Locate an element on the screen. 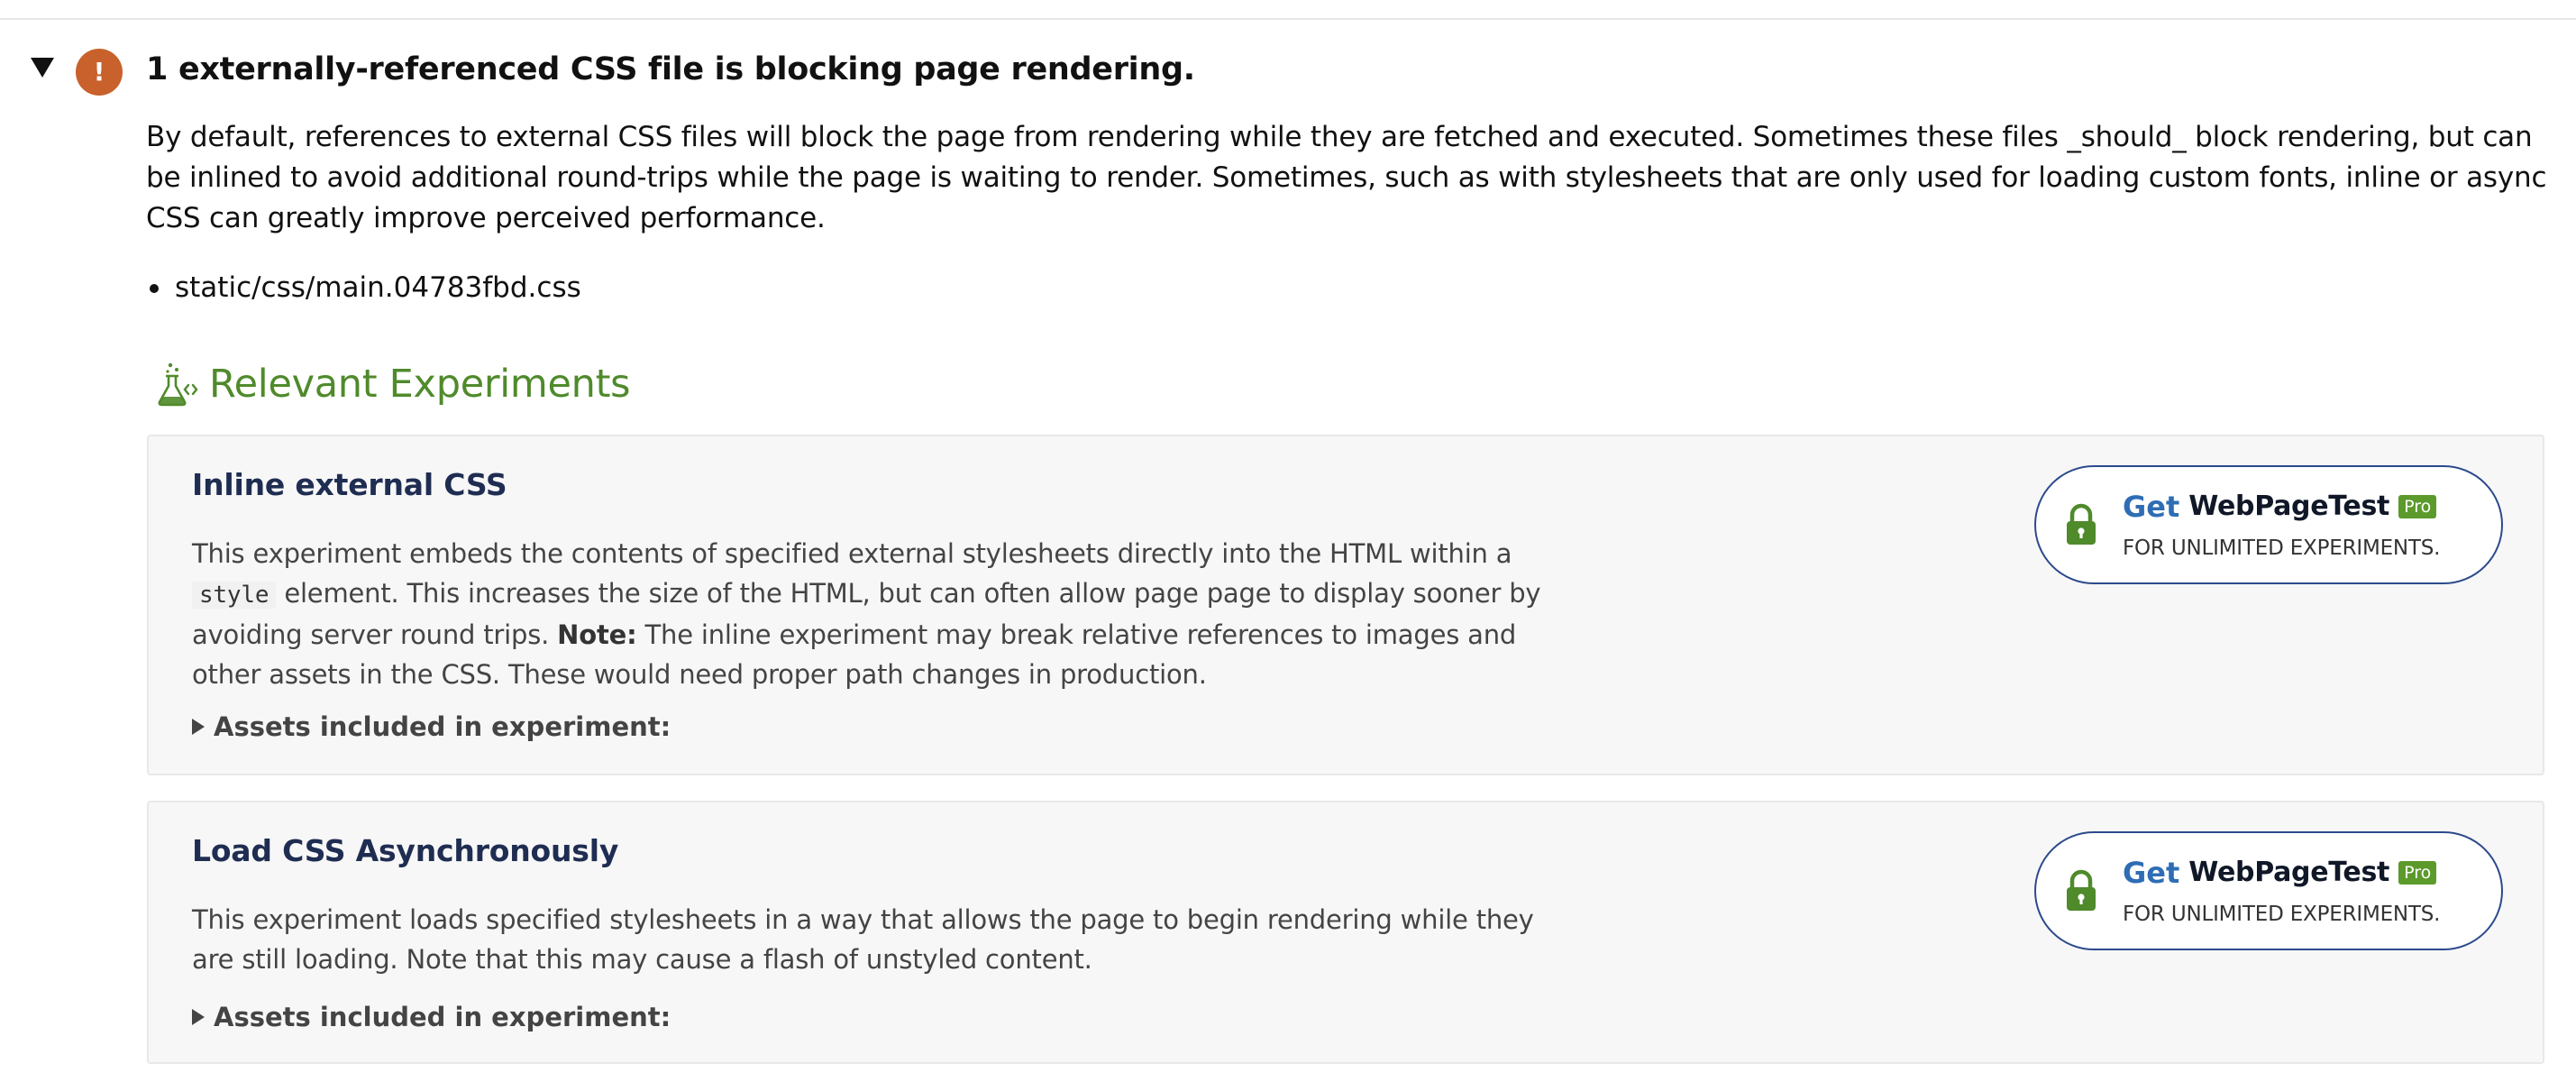 The width and height of the screenshot is (2576, 1091). blocking-file-list: static/css/main.04783fbd.css is located at coordinates (363, 287).